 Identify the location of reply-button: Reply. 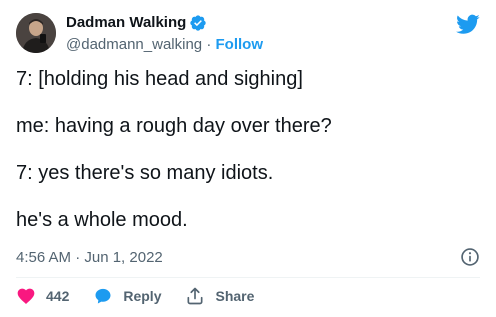
(127, 296).